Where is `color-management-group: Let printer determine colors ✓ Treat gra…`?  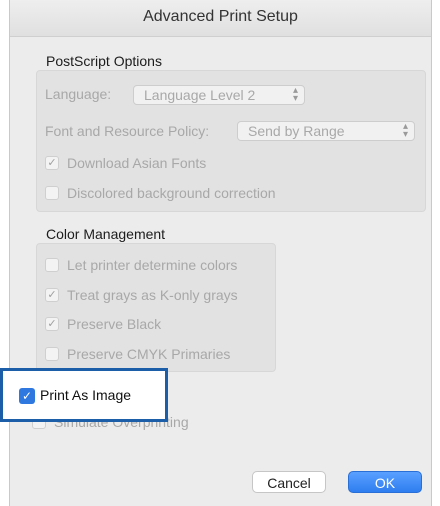 color-management-group: Let printer determine colors ✓ Treat gra… is located at coordinates (156, 307).